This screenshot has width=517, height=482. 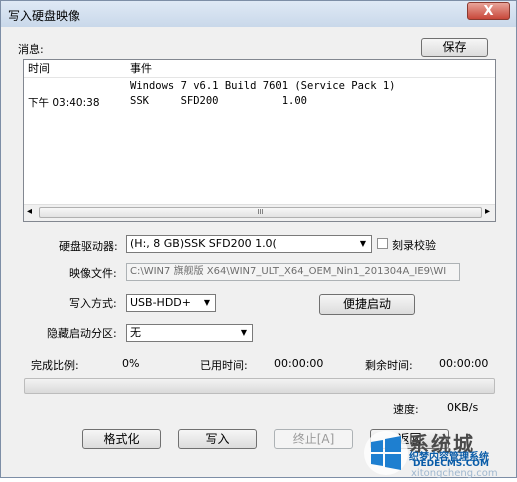 What do you see at coordinates (259, 386) in the screenshot?
I see `progress-bar` at bounding box center [259, 386].